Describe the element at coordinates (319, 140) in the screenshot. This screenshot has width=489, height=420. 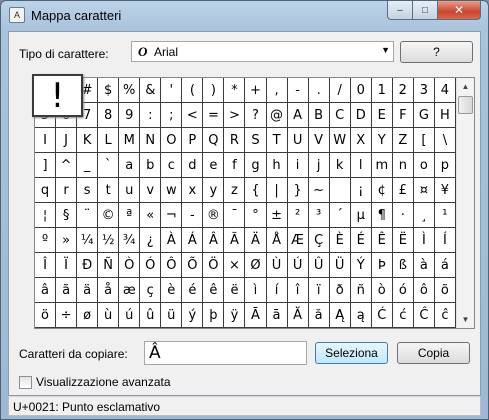
I see `character-cell: V` at that location.